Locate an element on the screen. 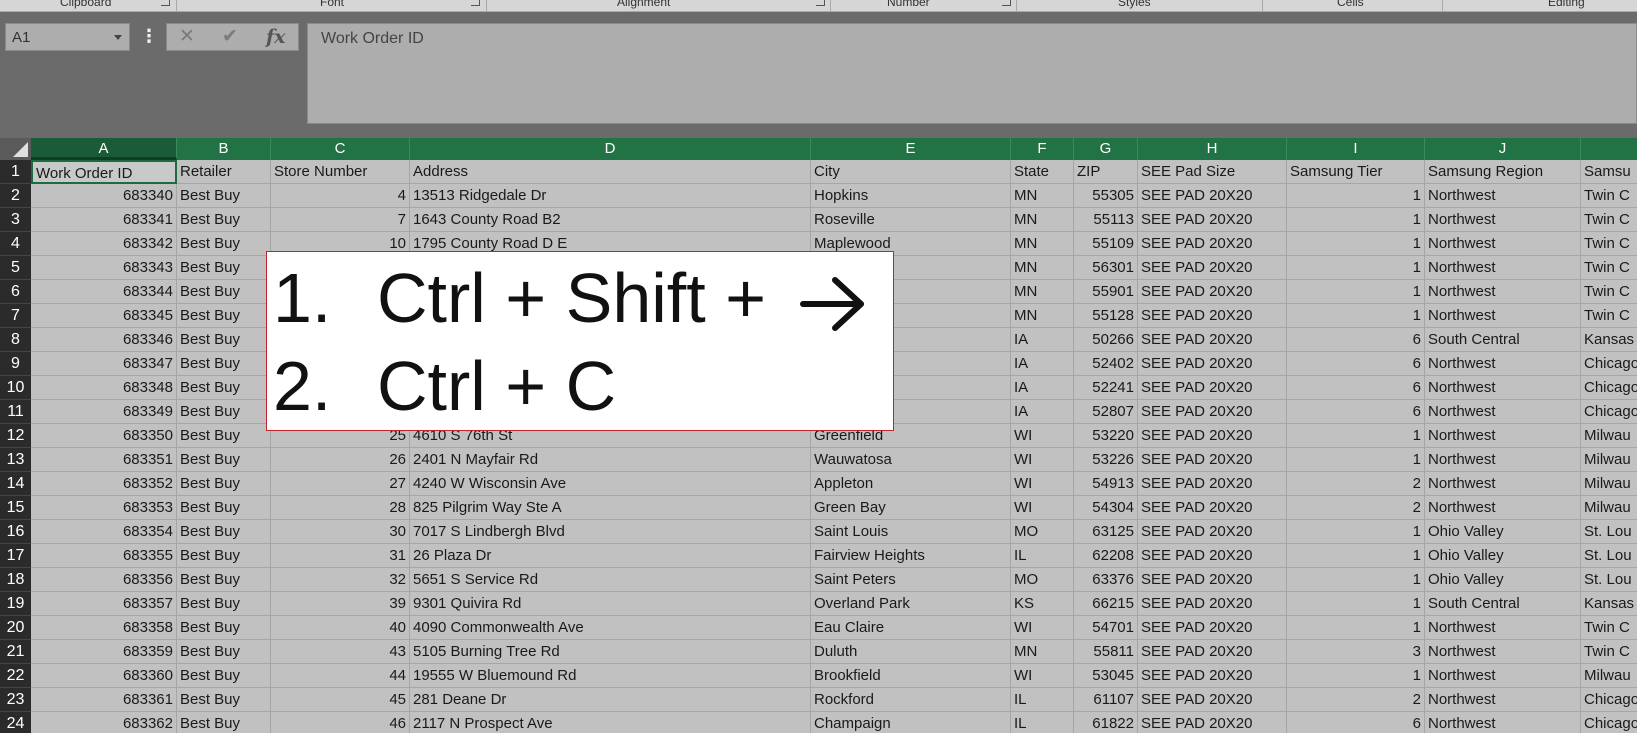 Image resolution: width=1637 pixels, height=733 pixels. table-cell: 6 is located at coordinates (1356, 722).